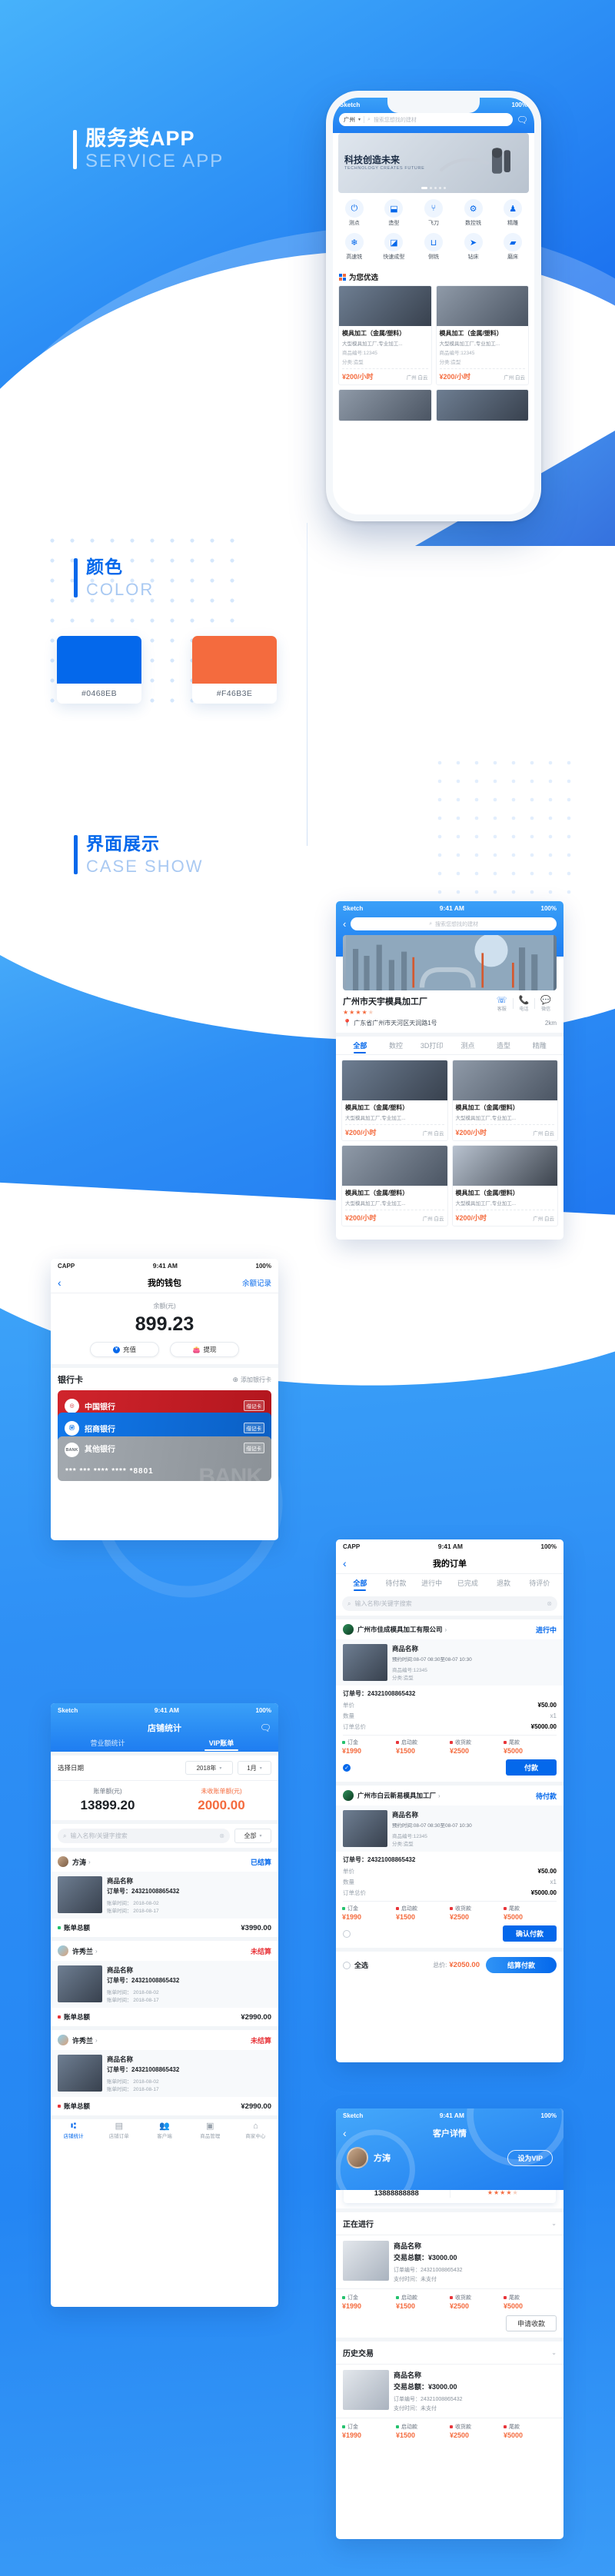  I want to click on select-all-checkbox, so click(347, 1965).